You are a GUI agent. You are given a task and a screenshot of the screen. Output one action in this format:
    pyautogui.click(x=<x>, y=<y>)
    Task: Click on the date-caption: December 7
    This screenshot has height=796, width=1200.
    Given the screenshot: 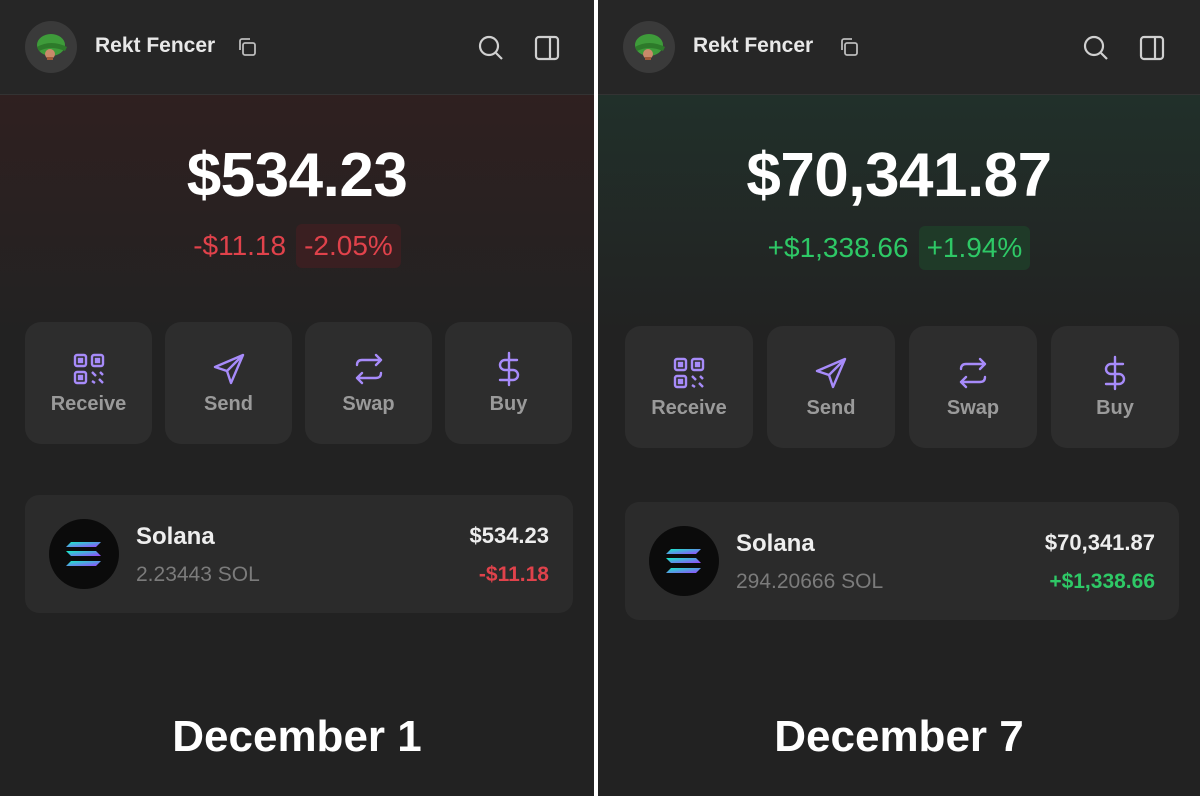 What is the action you would take?
    pyautogui.click(x=899, y=736)
    